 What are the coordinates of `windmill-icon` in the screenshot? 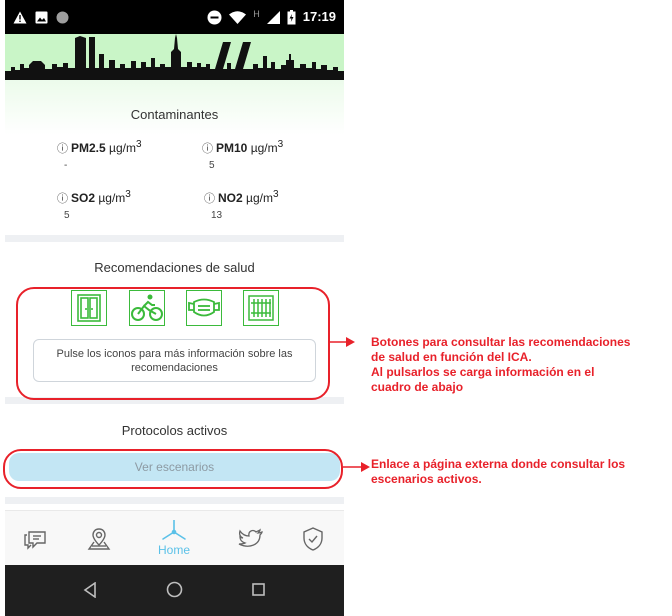 It's located at (174, 530).